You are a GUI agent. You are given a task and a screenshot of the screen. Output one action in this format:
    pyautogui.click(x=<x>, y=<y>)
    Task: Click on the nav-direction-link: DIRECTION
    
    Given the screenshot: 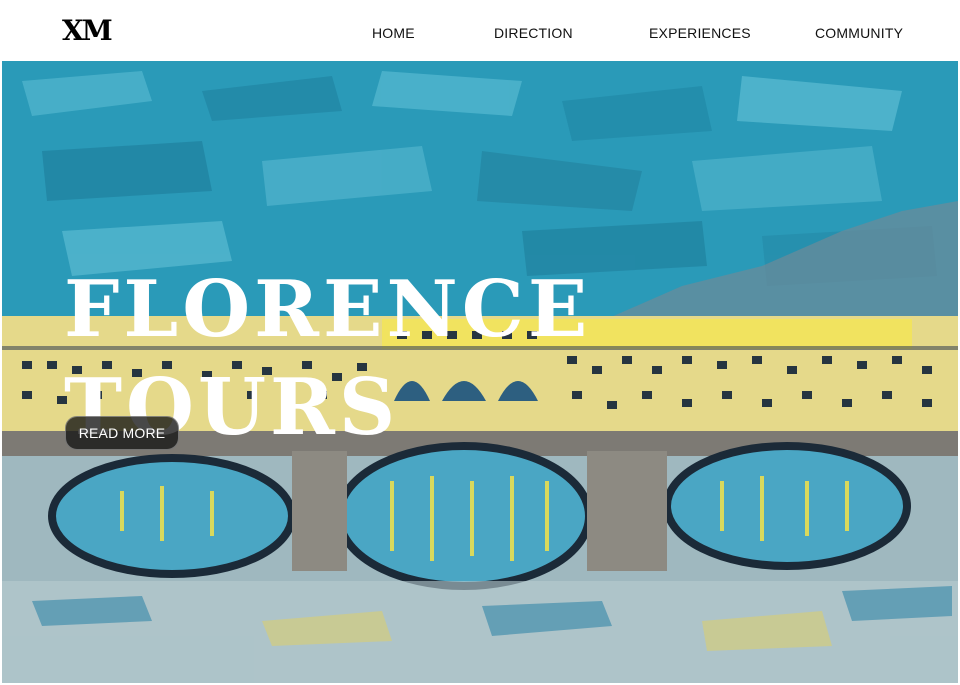 What is the action you would take?
    pyautogui.click(x=533, y=33)
    